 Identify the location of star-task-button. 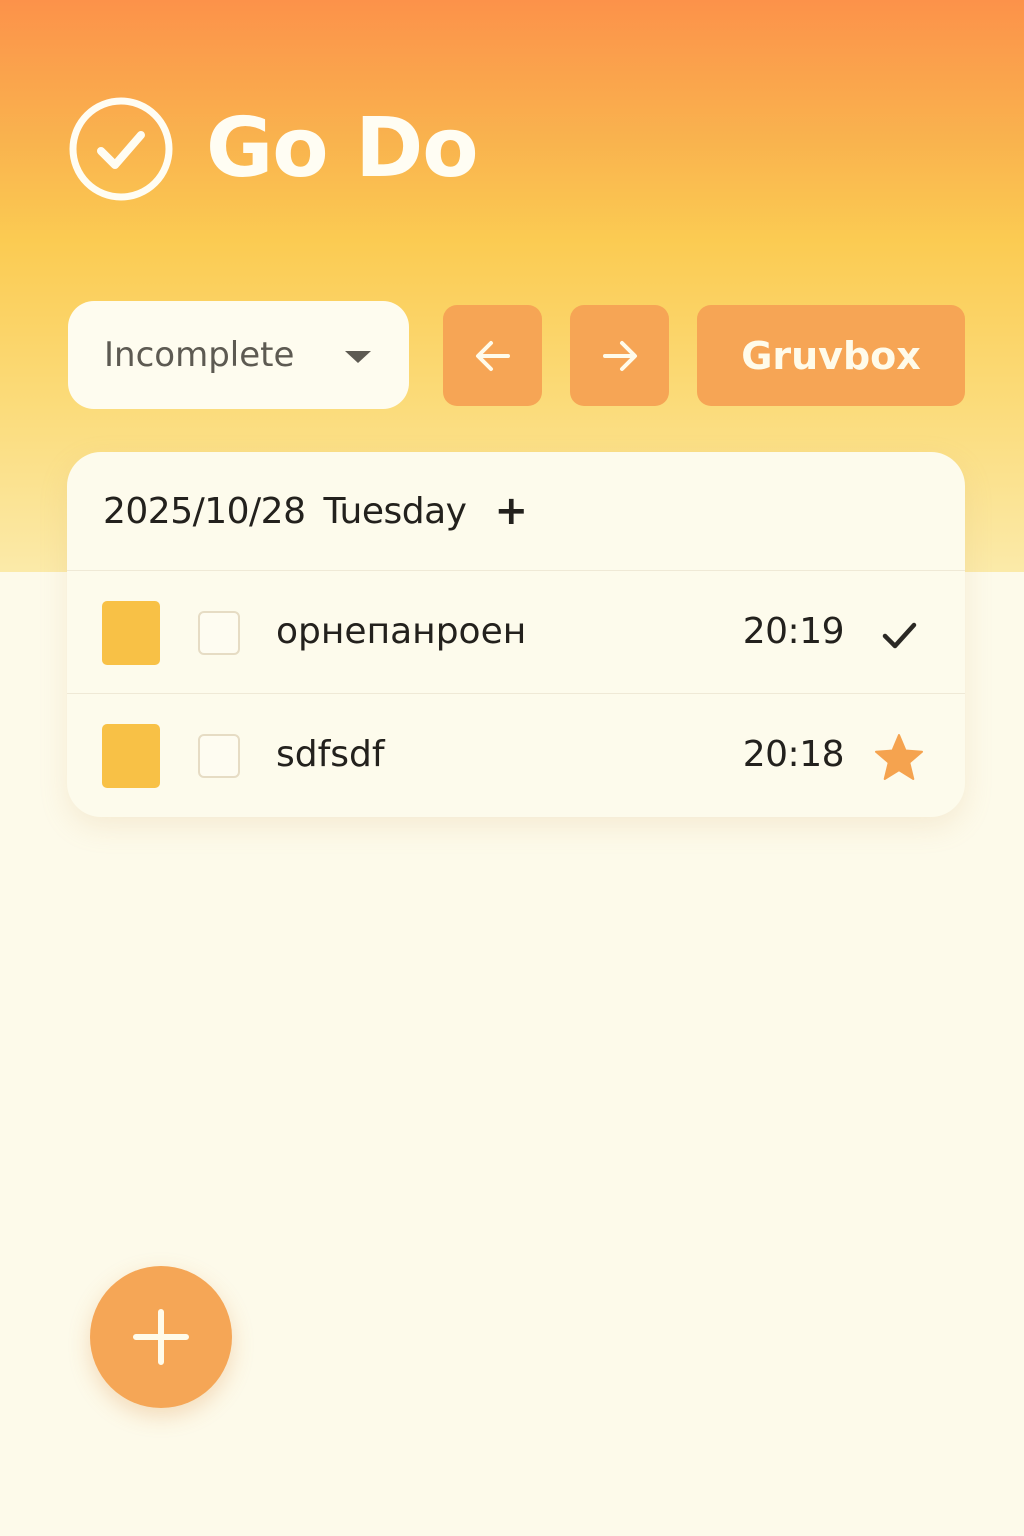
(899, 758).